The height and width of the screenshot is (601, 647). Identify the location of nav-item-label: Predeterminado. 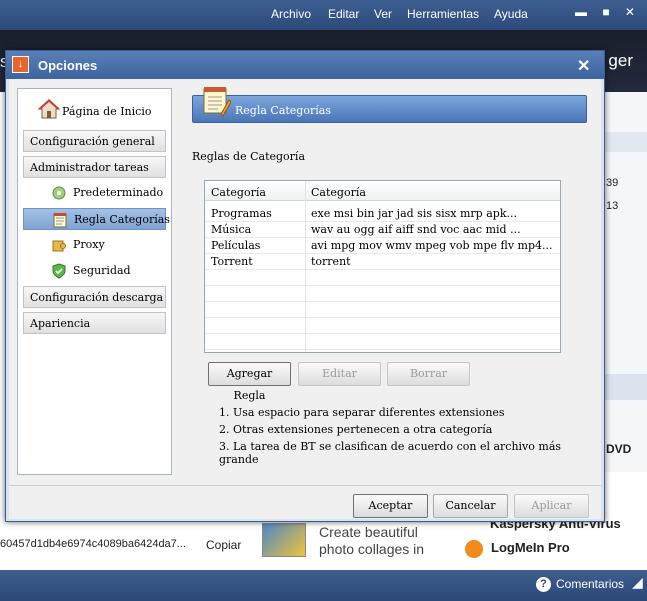
(118, 192).